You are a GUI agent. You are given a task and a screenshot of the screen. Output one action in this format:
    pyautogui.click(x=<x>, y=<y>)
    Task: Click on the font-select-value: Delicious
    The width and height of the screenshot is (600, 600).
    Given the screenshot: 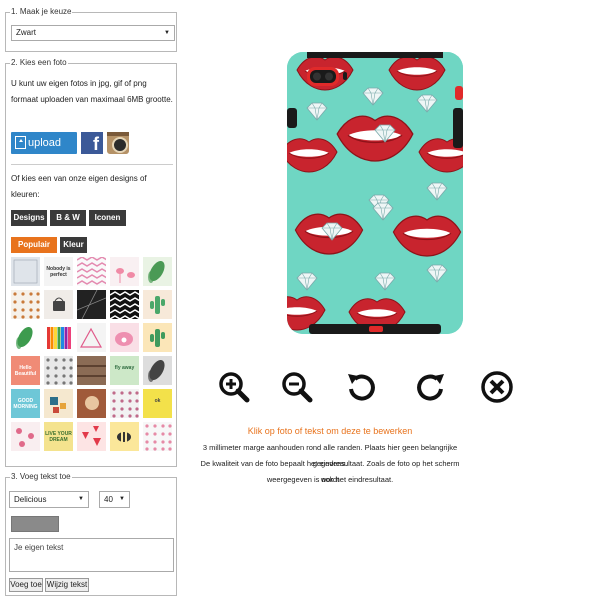 What is the action you would take?
    pyautogui.click(x=30, y=499)
    